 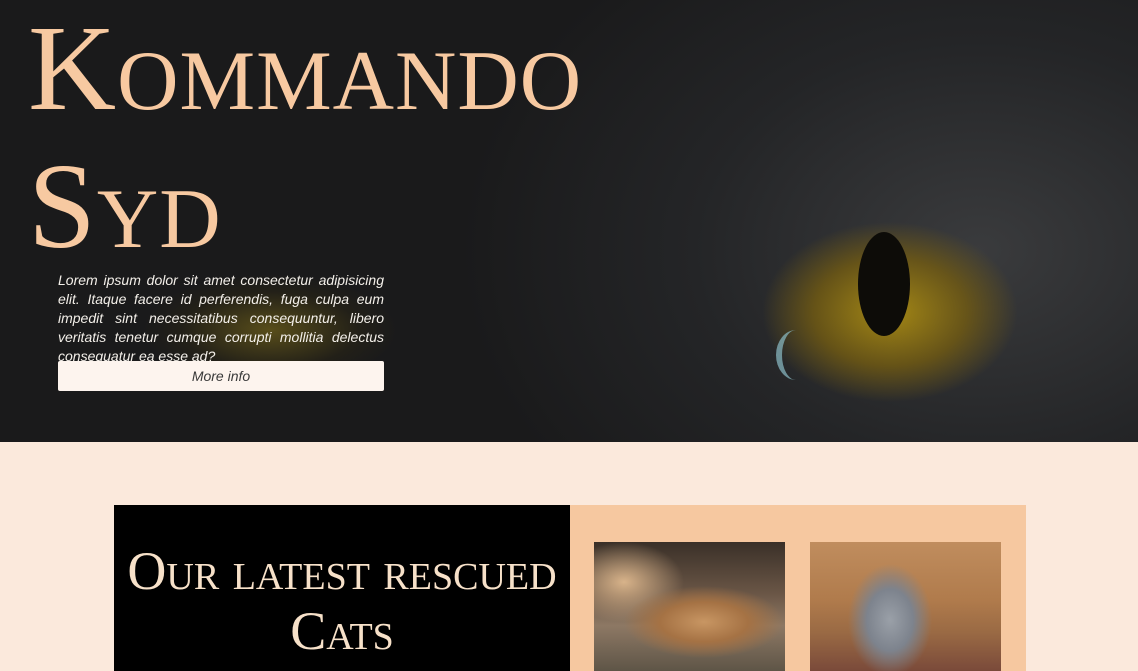 What do you see at coordinates (884, 284) in the screenshot?
I see `cat-eye-pupil` at bounding box center [884, 284].